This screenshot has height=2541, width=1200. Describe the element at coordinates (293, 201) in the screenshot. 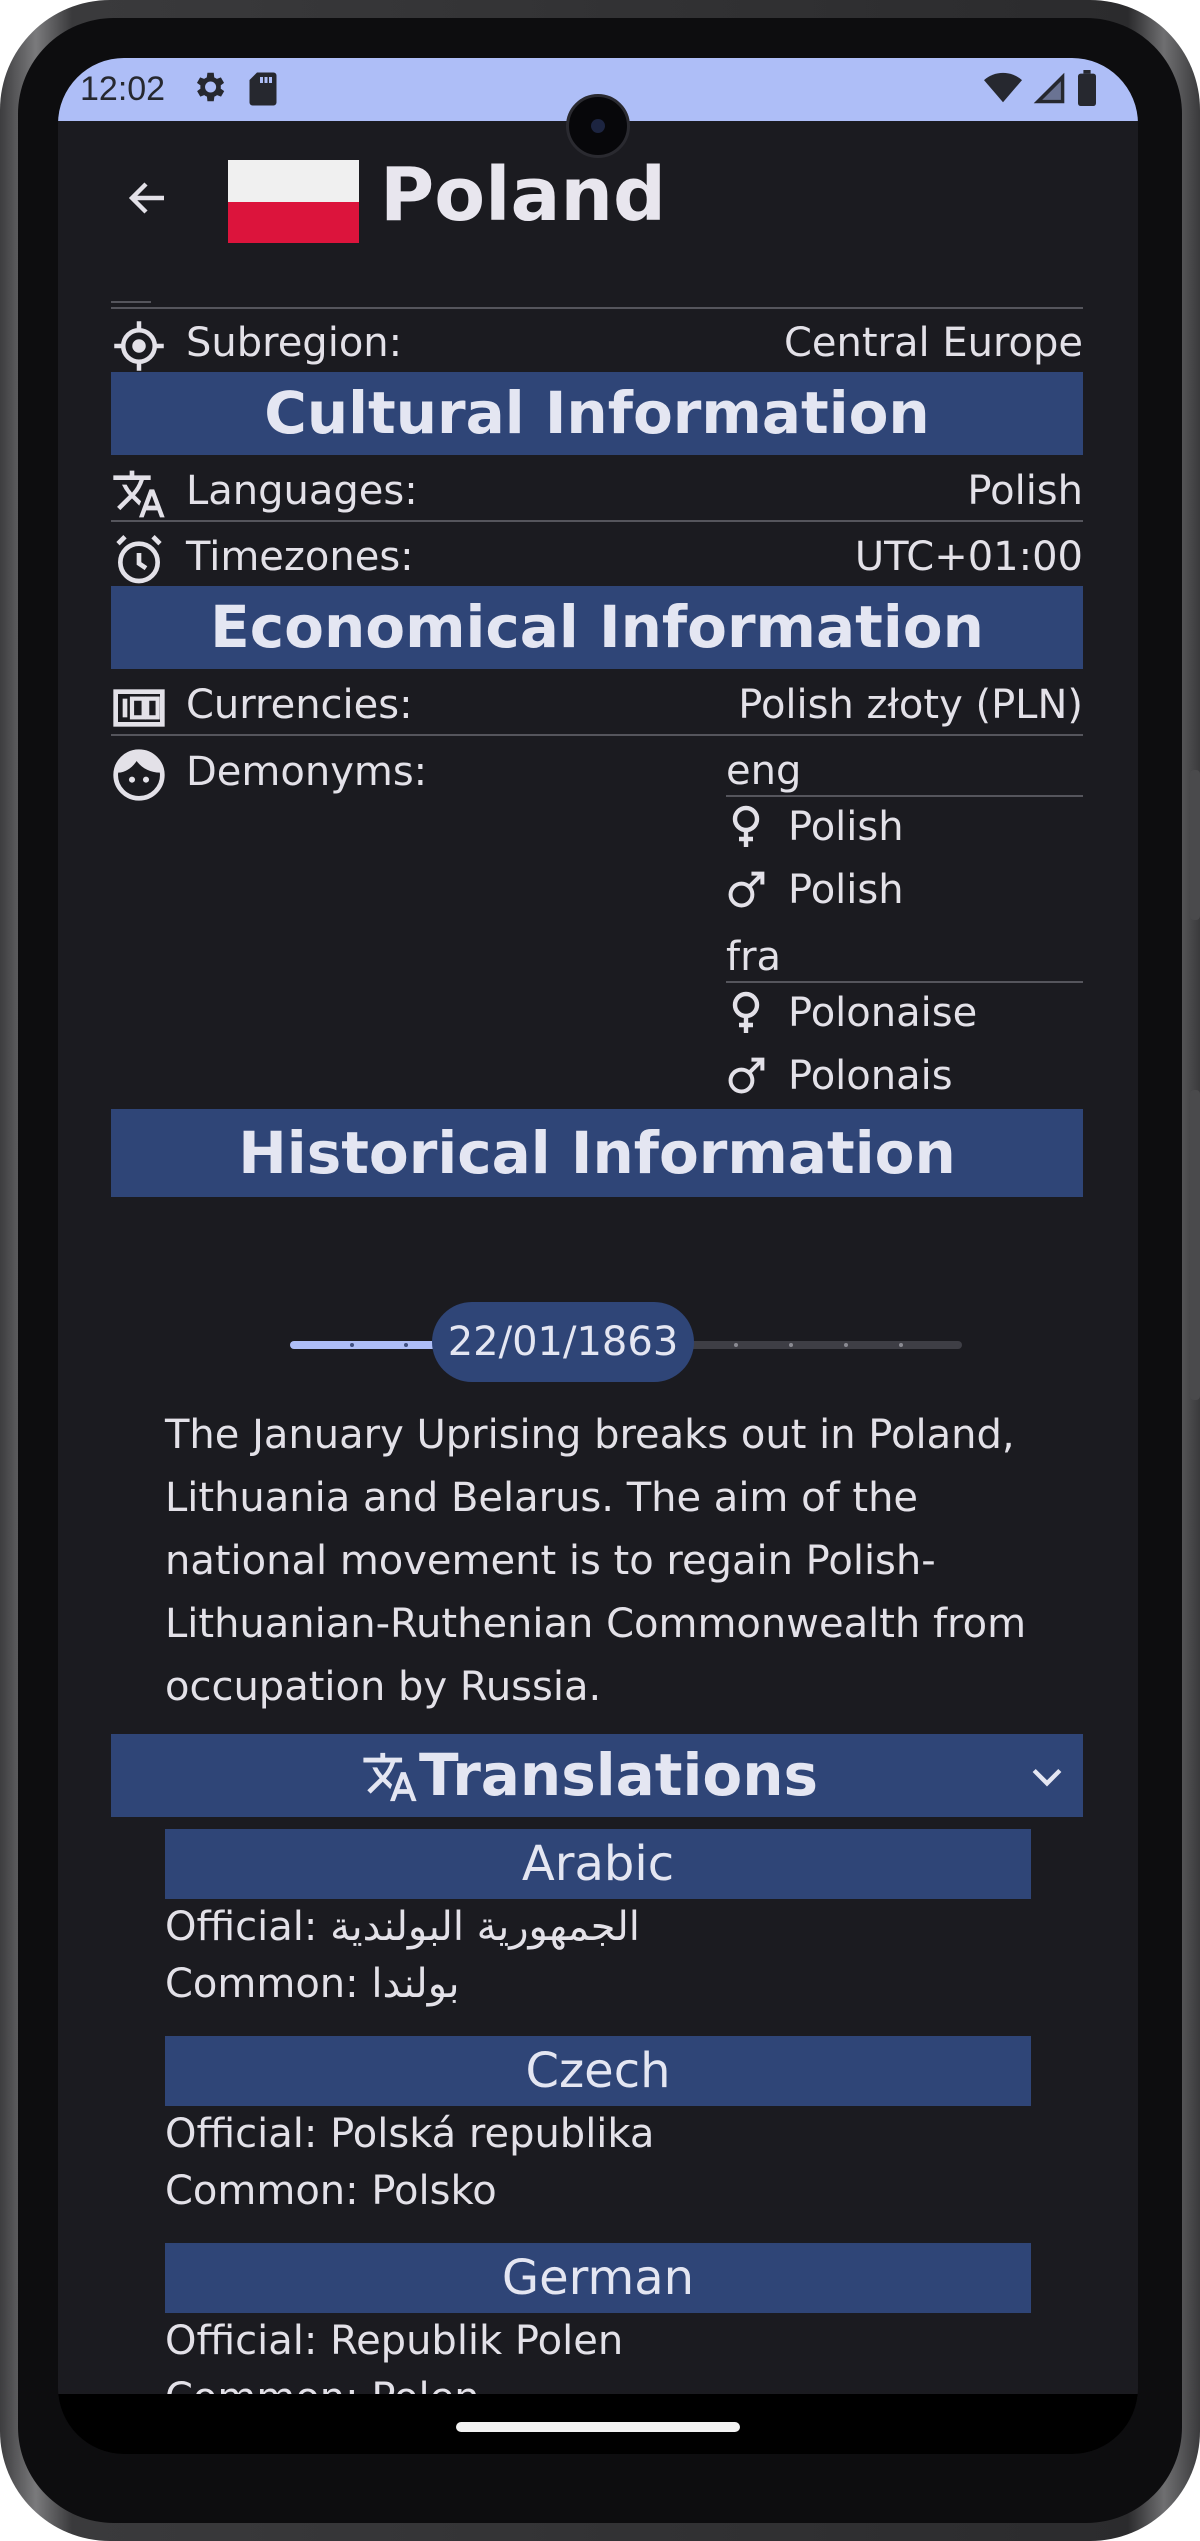

I see `country-flag` at that location.